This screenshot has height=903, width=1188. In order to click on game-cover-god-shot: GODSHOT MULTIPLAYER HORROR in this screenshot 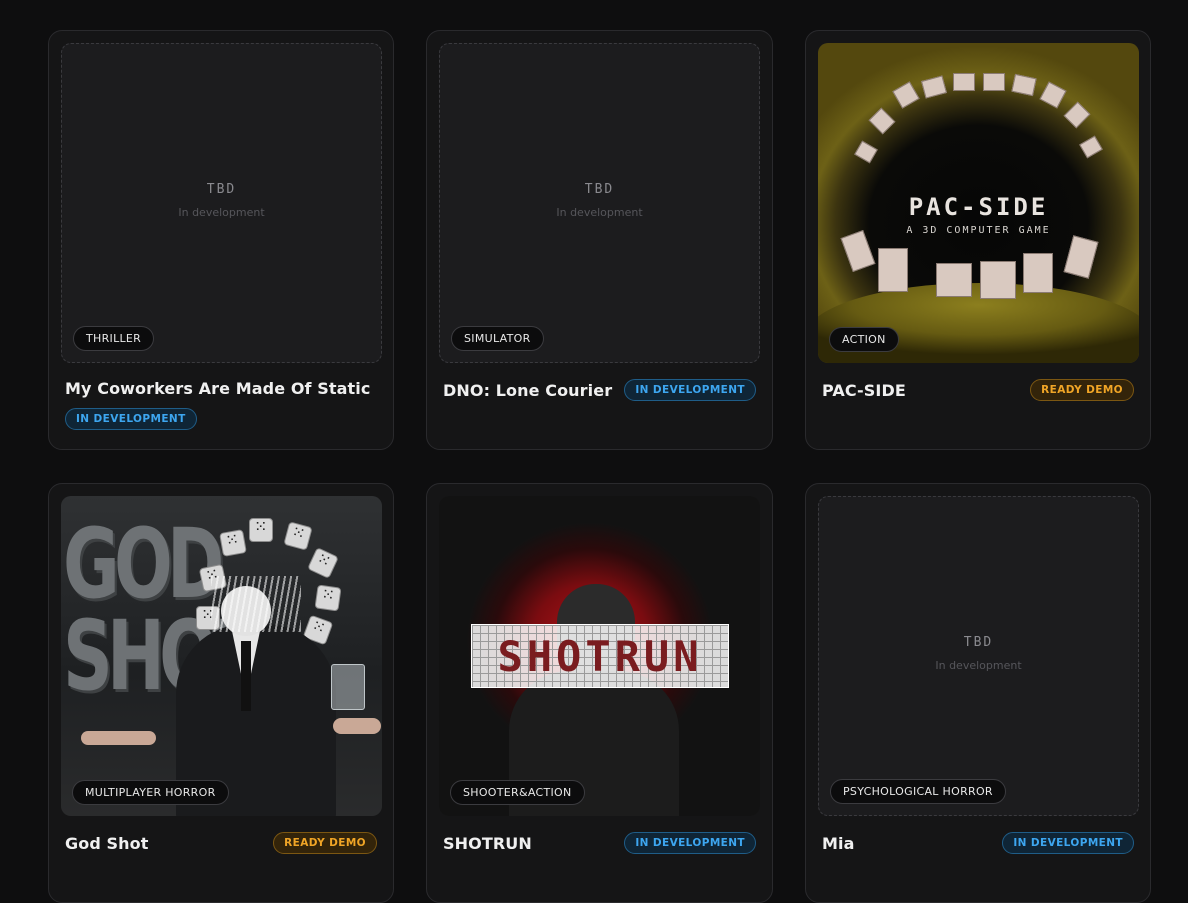, I will do `click(221, 656)`.